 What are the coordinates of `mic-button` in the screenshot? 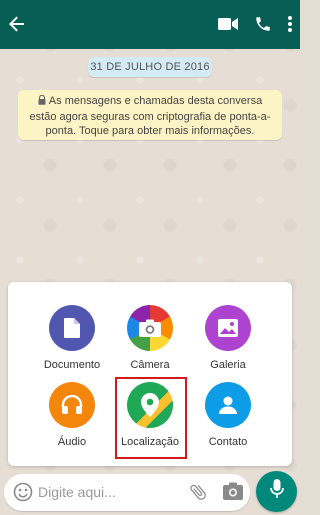 It's located at (276, 491).